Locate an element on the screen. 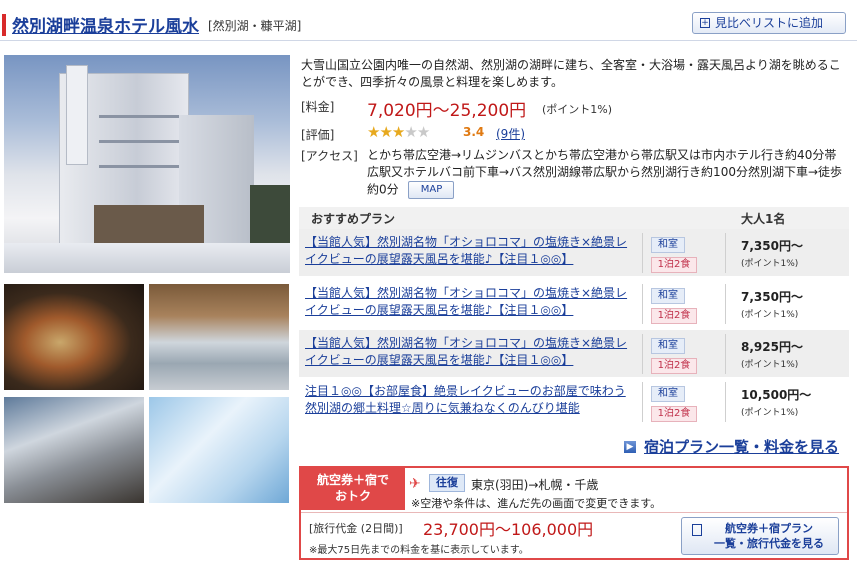  plan-list-link-label: 宿泊プラン一覧・料金を見る is located at coordinates (742, 447).